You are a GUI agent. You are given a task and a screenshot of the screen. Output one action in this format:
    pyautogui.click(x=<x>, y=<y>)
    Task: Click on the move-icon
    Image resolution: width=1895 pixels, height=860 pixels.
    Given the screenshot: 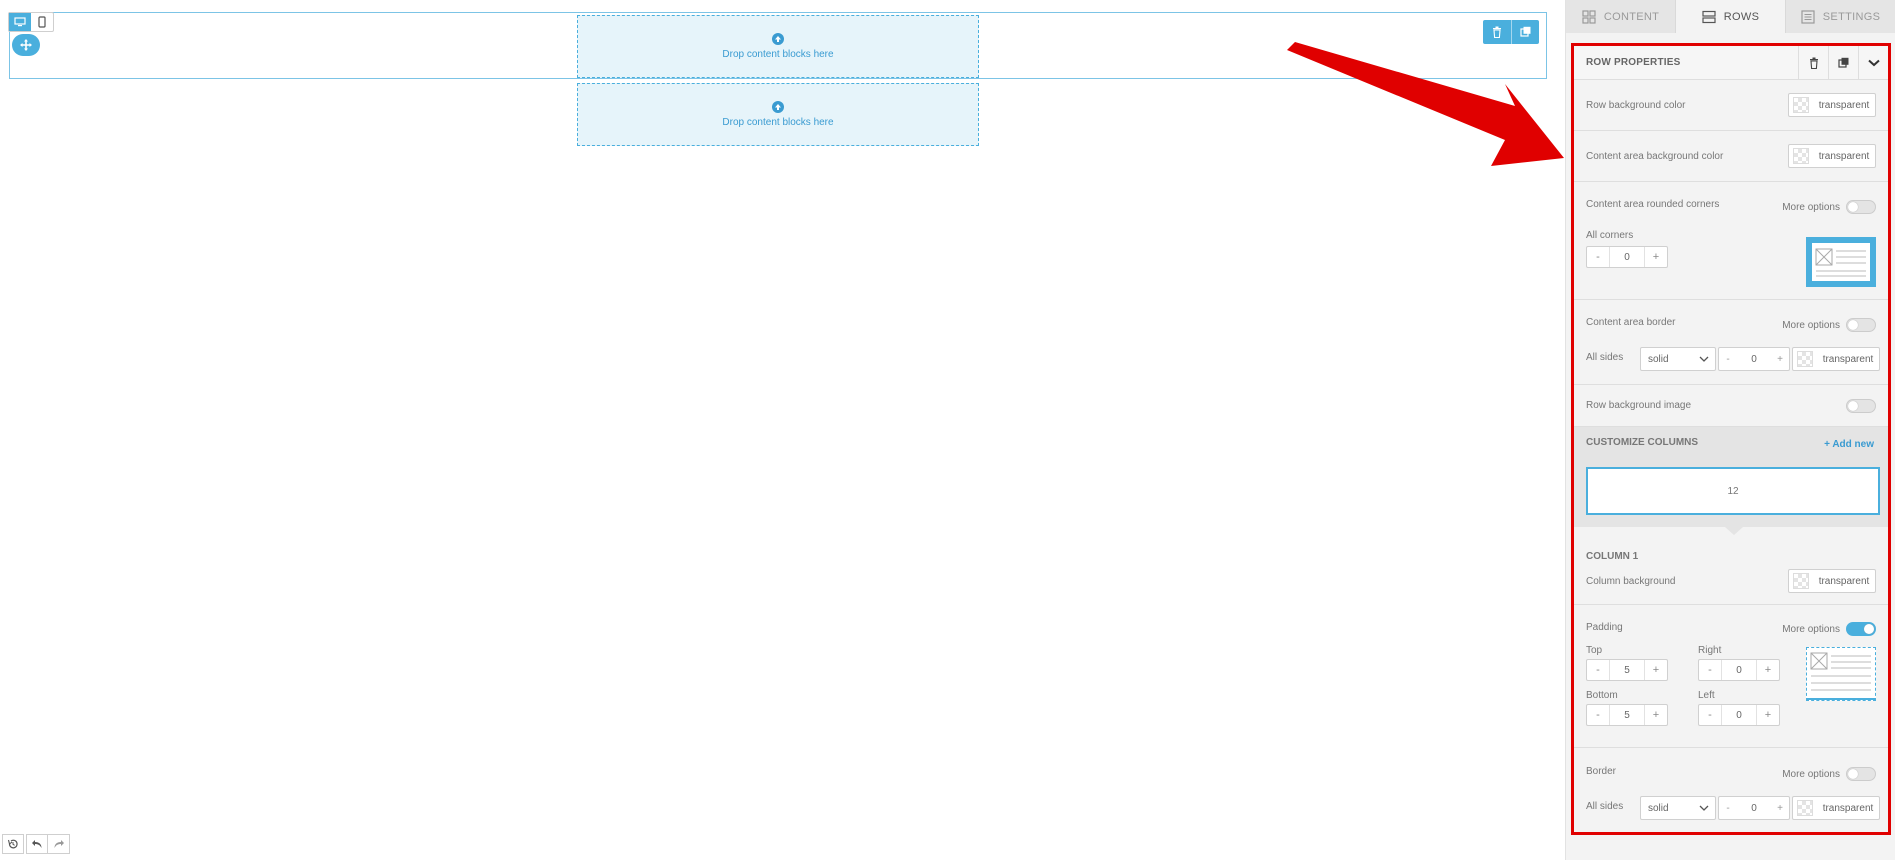 What is the action you would take?
    pyautogui.click(x=26, y=45)
    